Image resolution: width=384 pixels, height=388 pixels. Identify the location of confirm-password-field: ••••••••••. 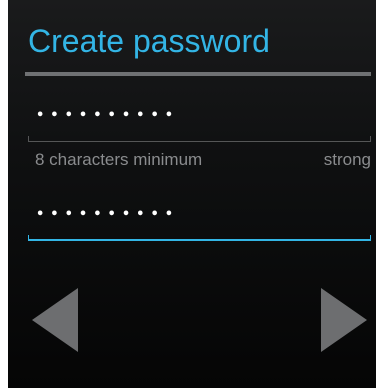
(199, 220).